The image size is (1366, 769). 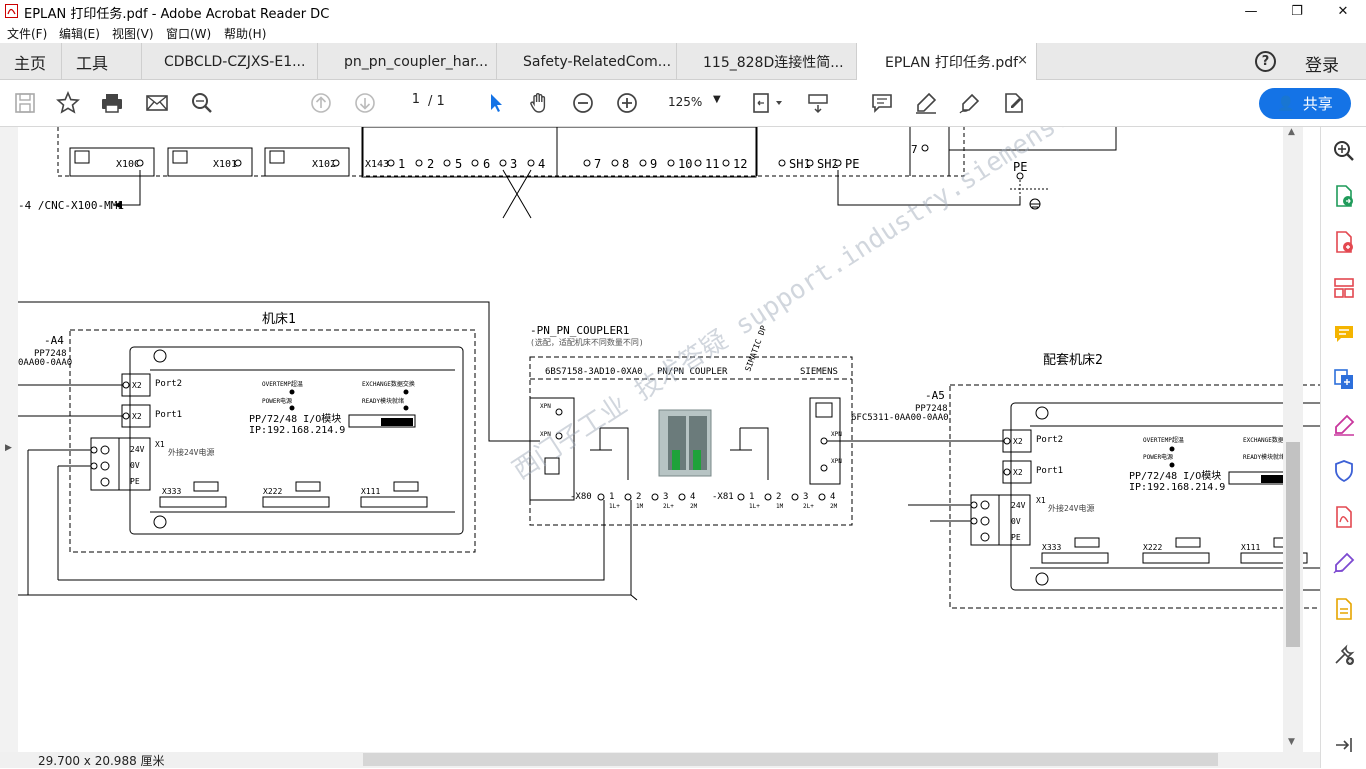 What do you see at coordinates (597, 164) in the screenshot?
I see `svg-text: 7` at bounding box center [597, 164].